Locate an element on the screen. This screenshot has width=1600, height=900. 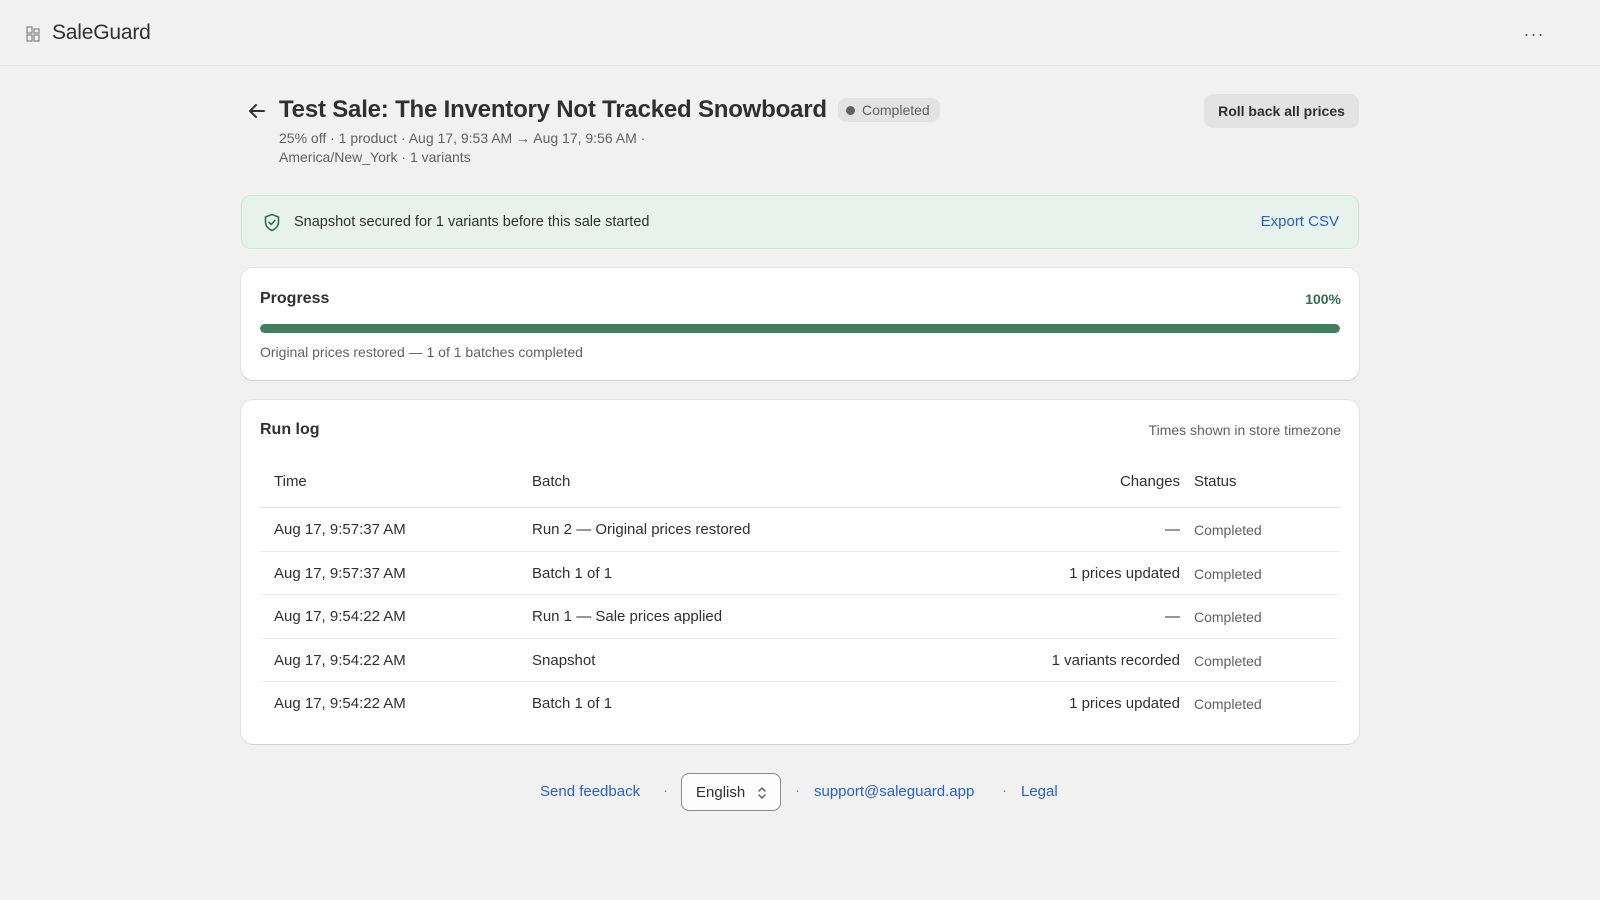
status-badge-label: Completed is located at coordinates (896, 110).